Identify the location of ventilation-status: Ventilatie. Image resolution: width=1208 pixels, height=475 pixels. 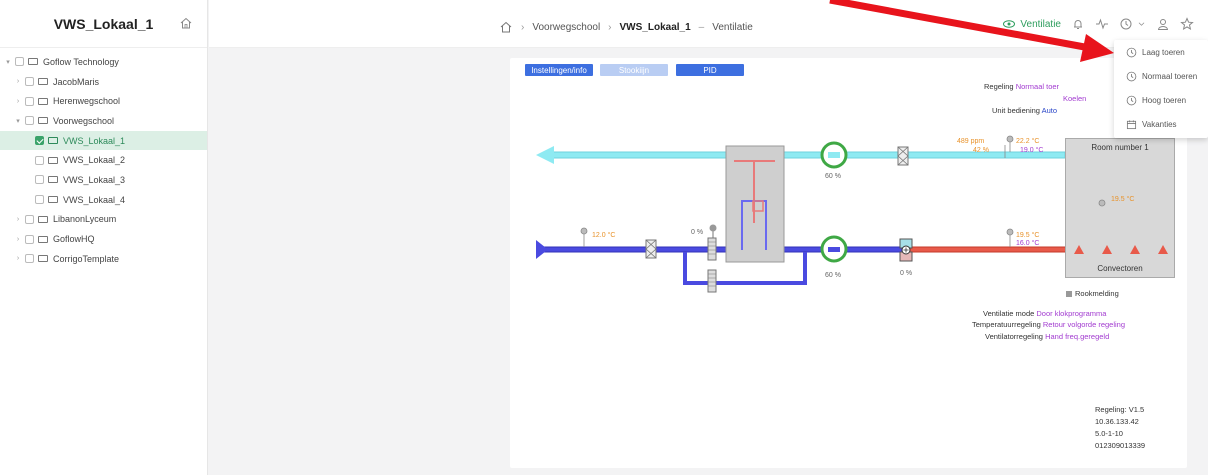
(1031, 24).